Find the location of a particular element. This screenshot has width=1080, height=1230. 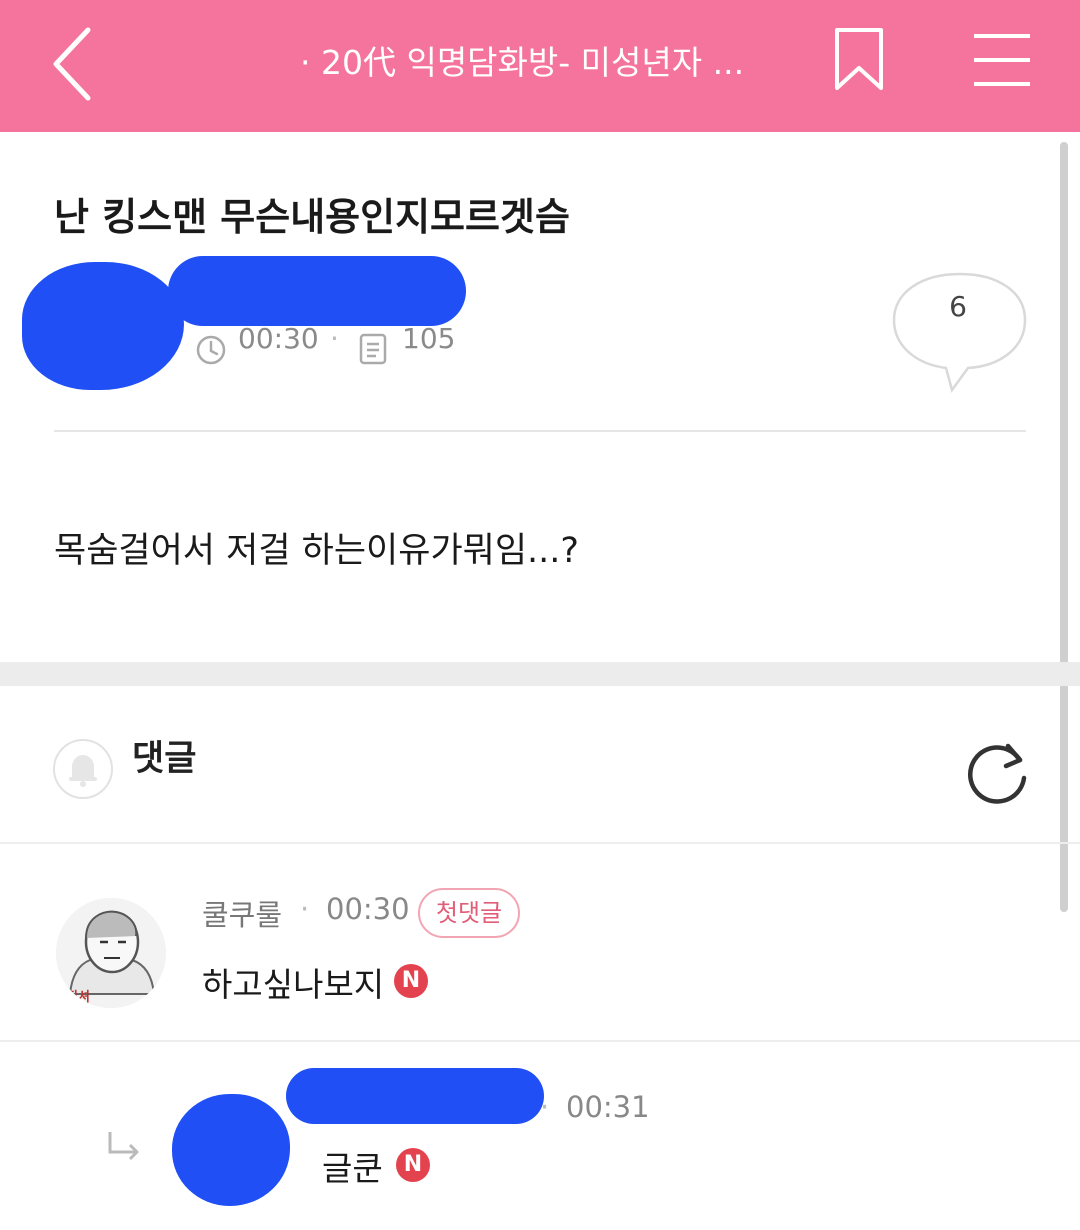

section-divider is located at coordinates (540, 674).